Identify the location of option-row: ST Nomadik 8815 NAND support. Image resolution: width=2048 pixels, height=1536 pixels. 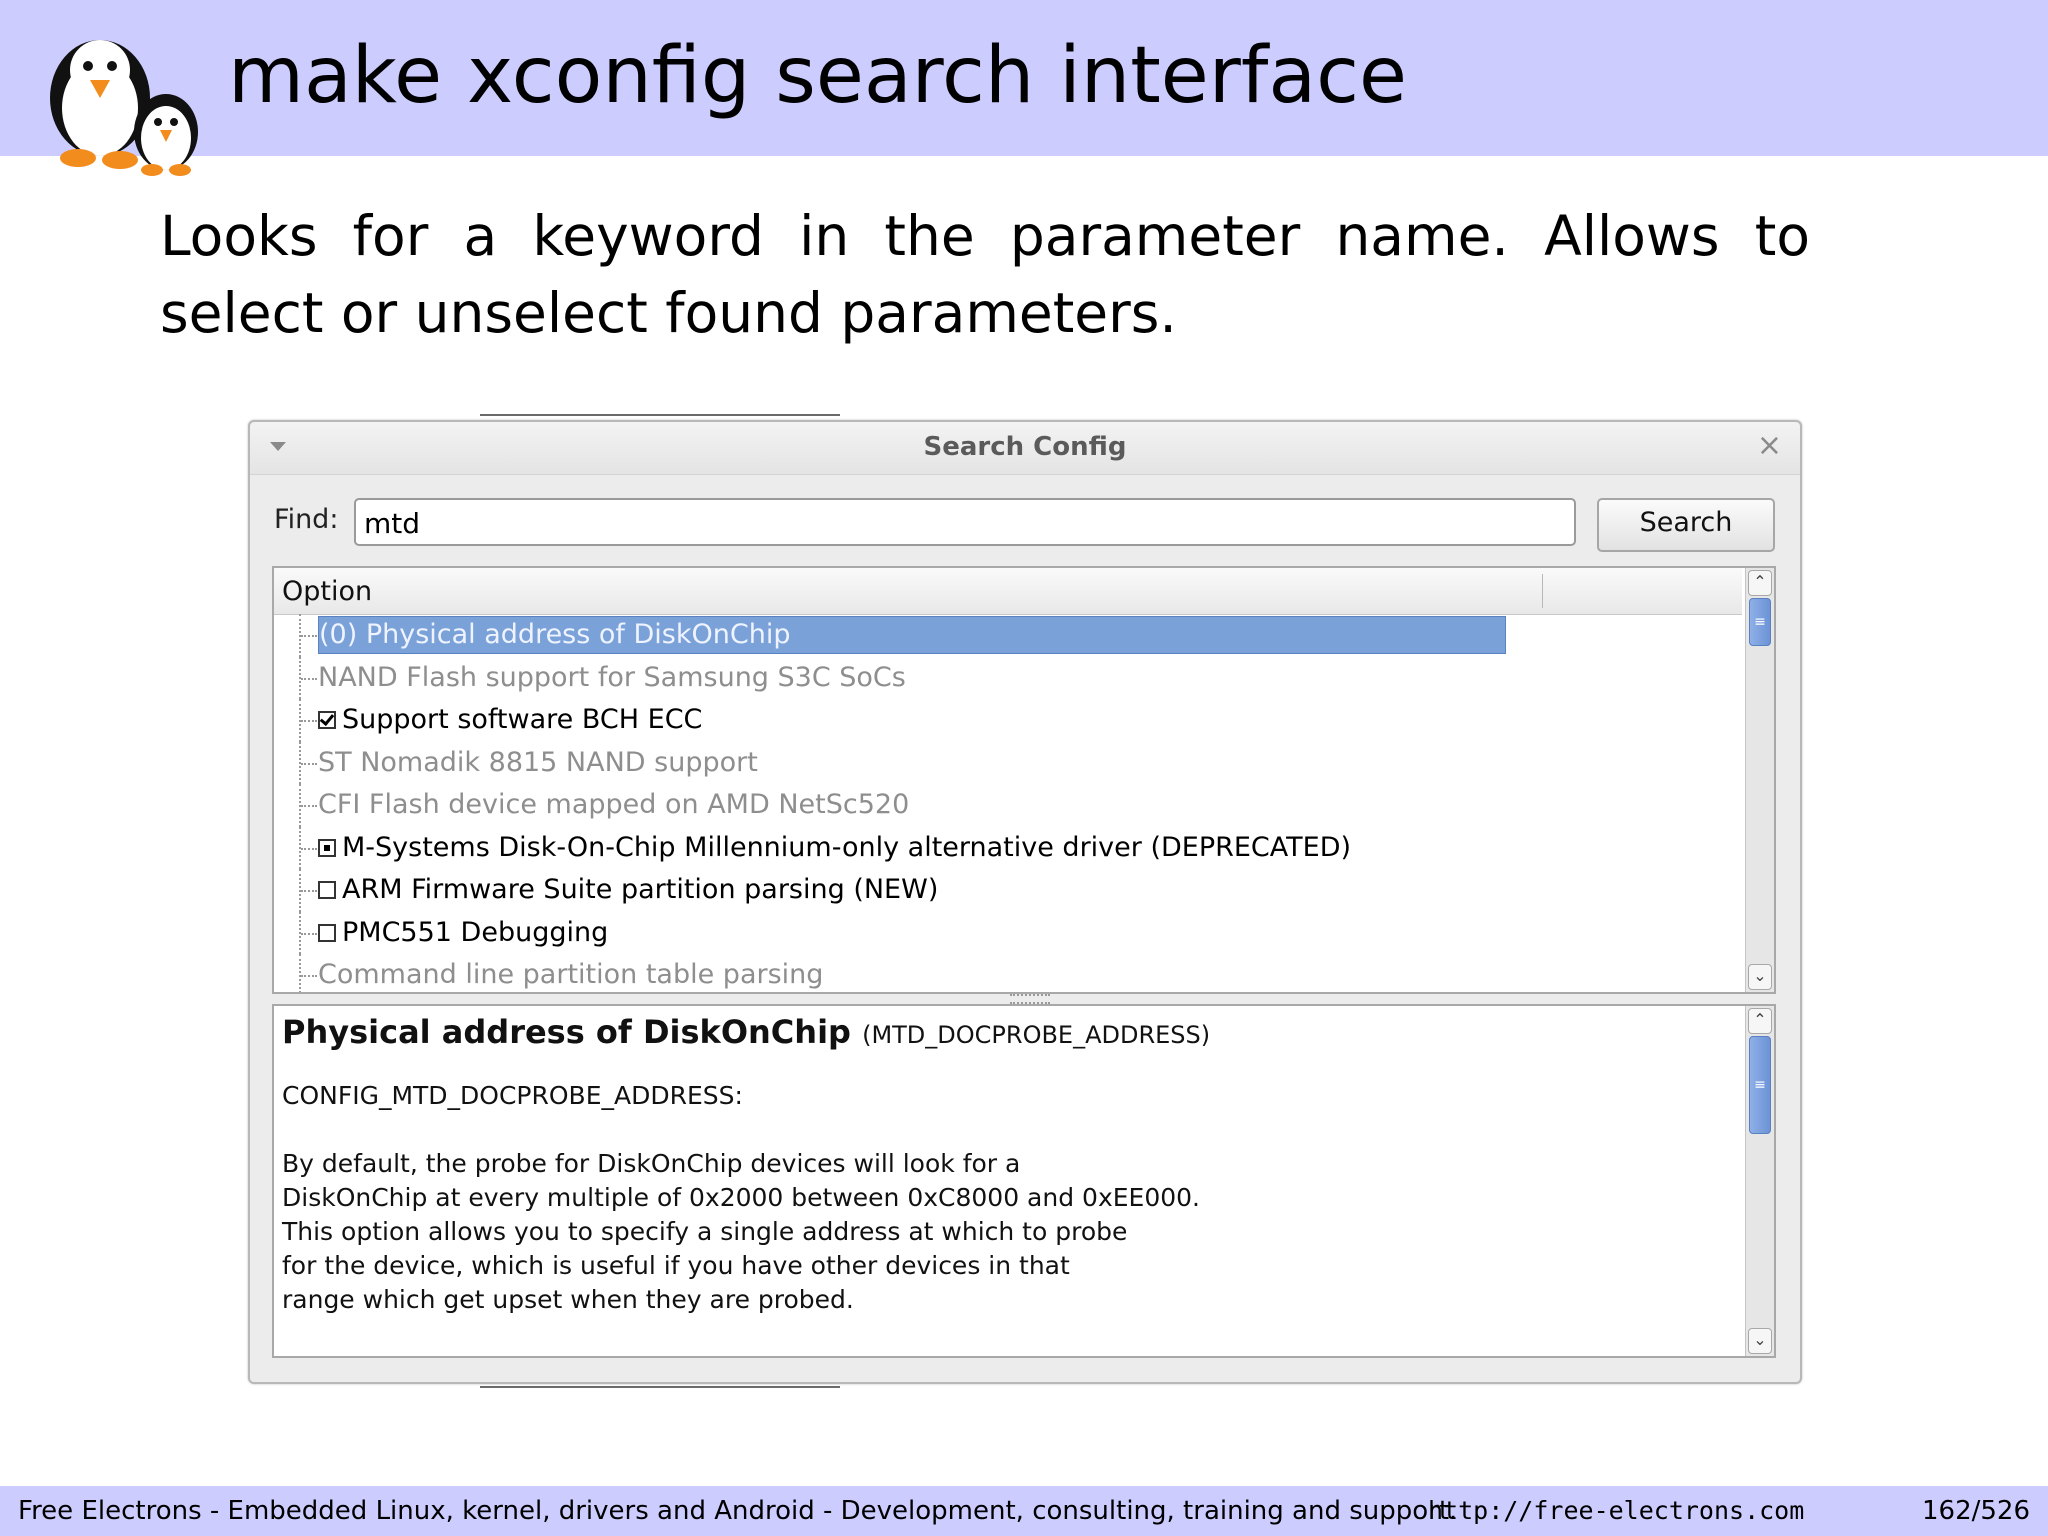
(1008, 762).